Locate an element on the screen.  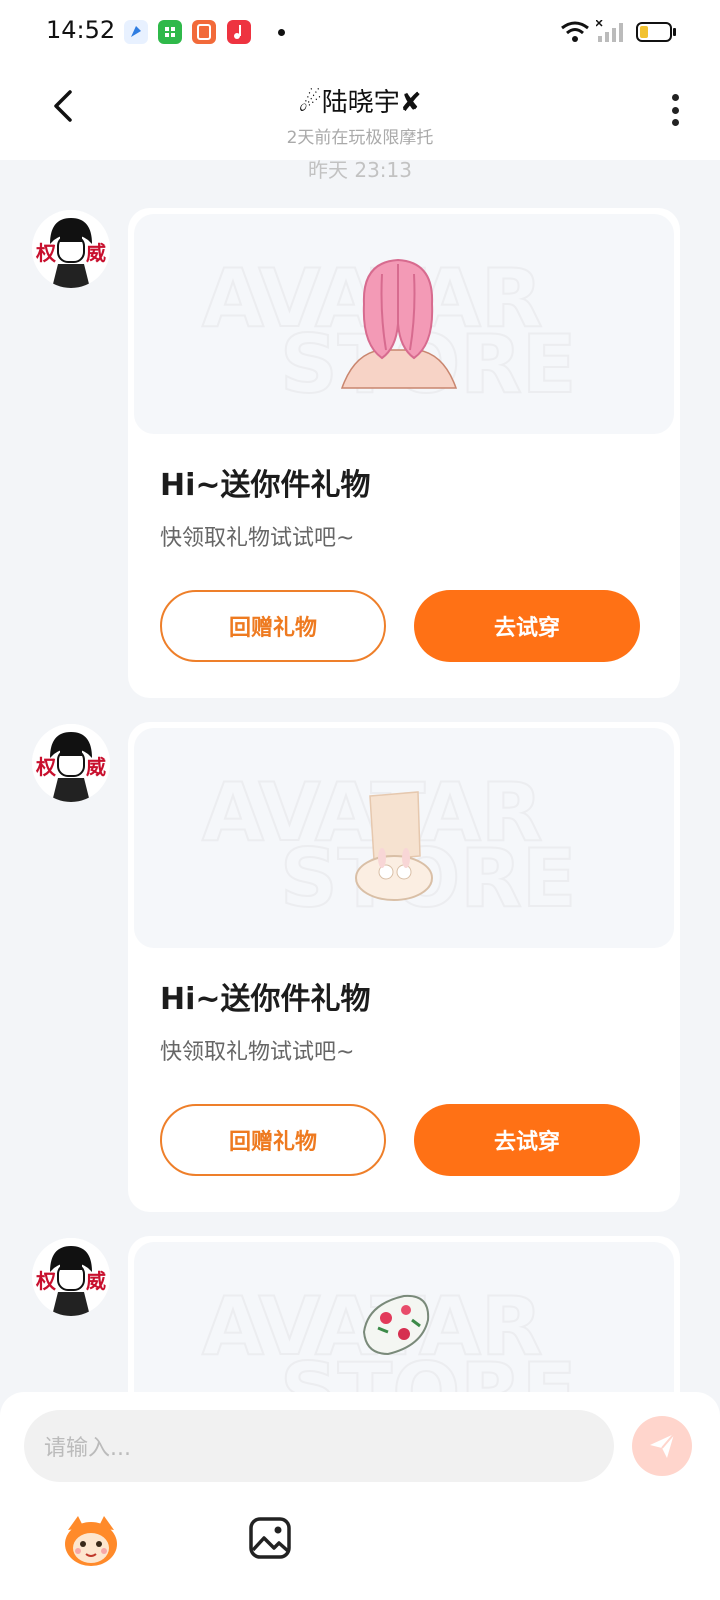
chat-header: ☄陆晓宇✘ 2天前在玩极限摩托 is located at coordinates (360, 112).